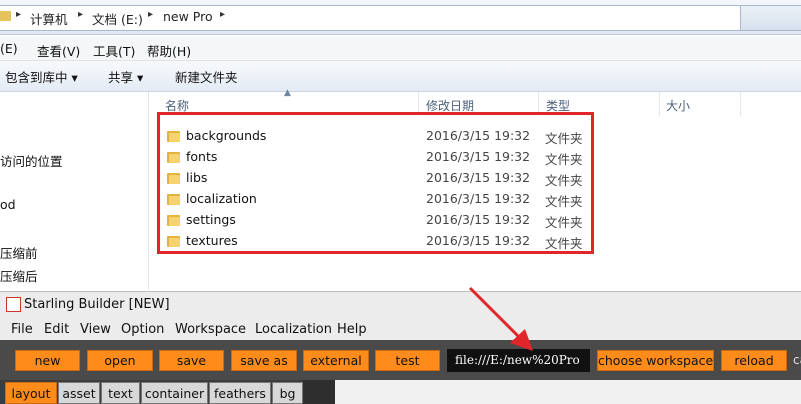 The width and height of the screenshot is (801, 404). I want to click on menu-edit: (E), so click(9, 48).